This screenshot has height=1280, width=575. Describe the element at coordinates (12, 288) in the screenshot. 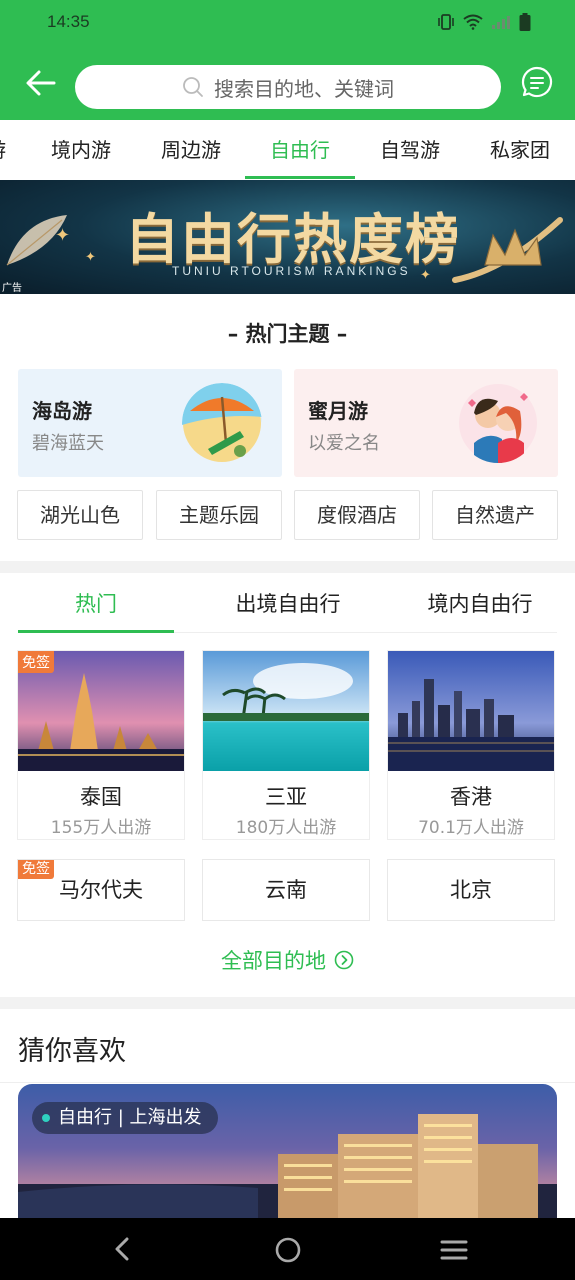

I see `ad-label: 广告` at that location.